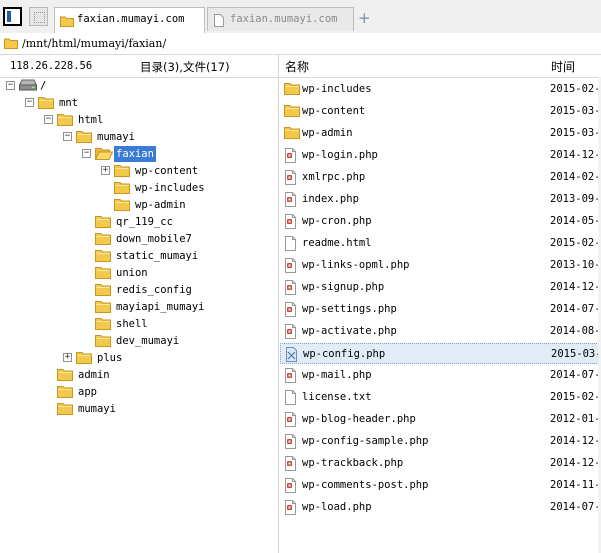  I want to click on file-row: wp-load.php 2014-07-0, so click(440, 507).